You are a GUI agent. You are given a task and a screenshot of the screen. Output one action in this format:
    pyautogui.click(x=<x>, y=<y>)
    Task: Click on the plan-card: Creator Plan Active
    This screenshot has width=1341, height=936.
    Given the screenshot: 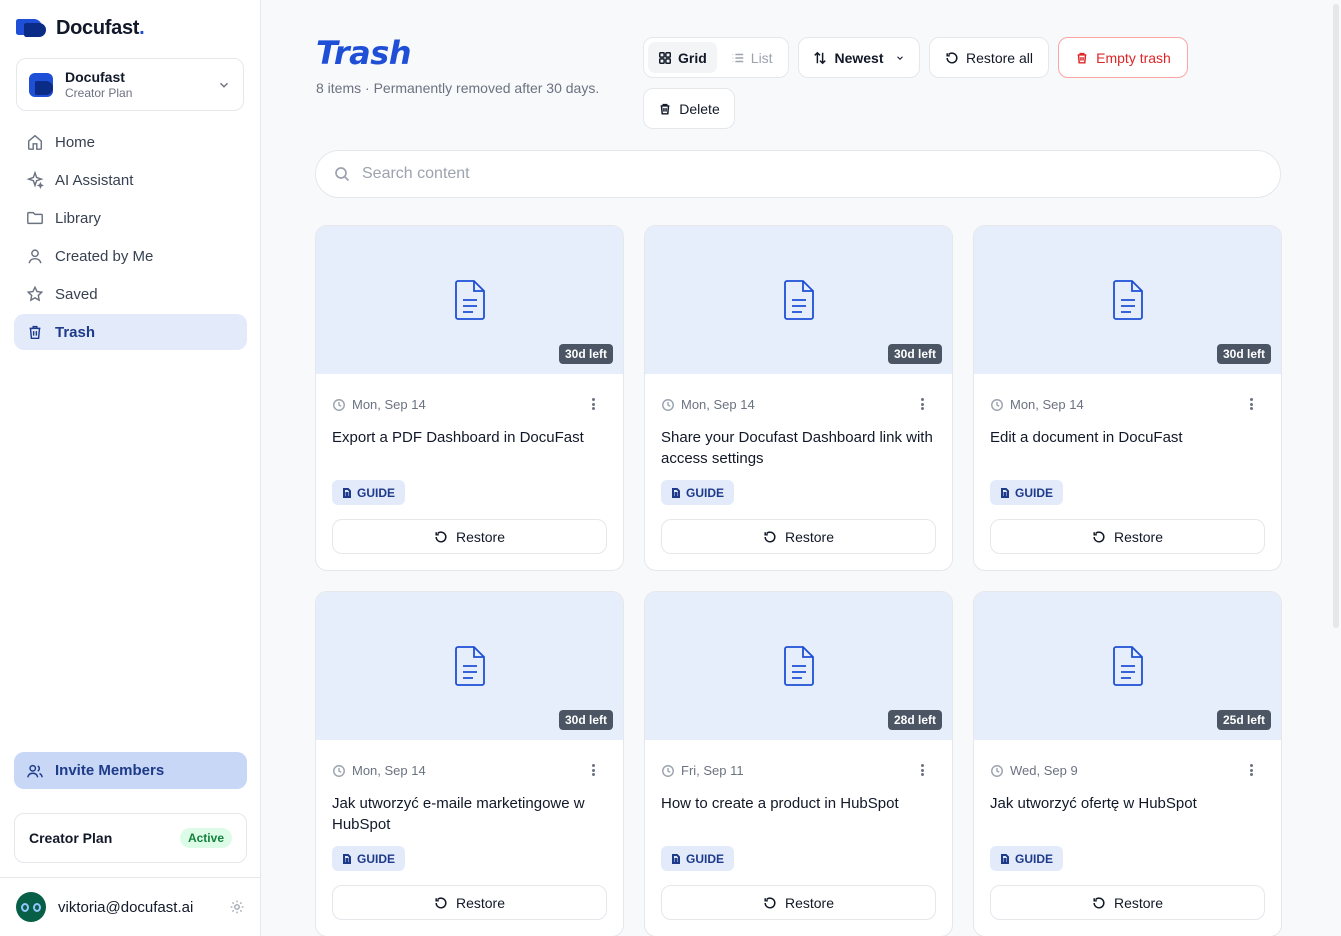 What is the action you would take?
    pyautogui.click(x=130, y=838)
    